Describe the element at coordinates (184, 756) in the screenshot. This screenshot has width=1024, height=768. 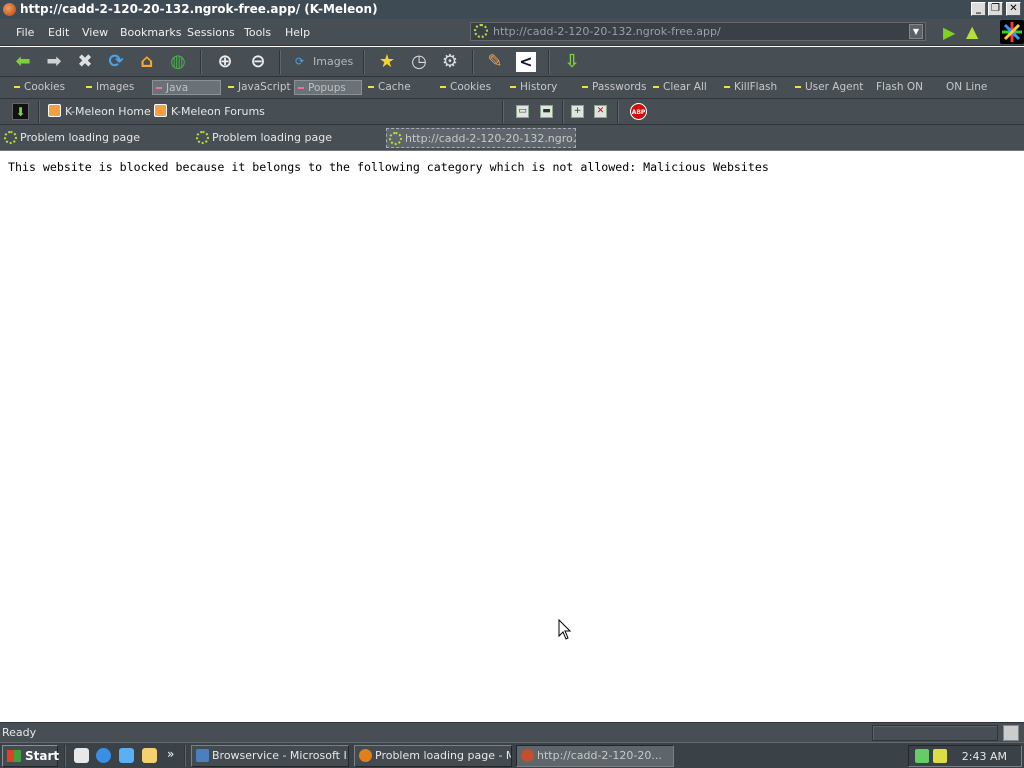
I see `taskbar-separator` at that location.